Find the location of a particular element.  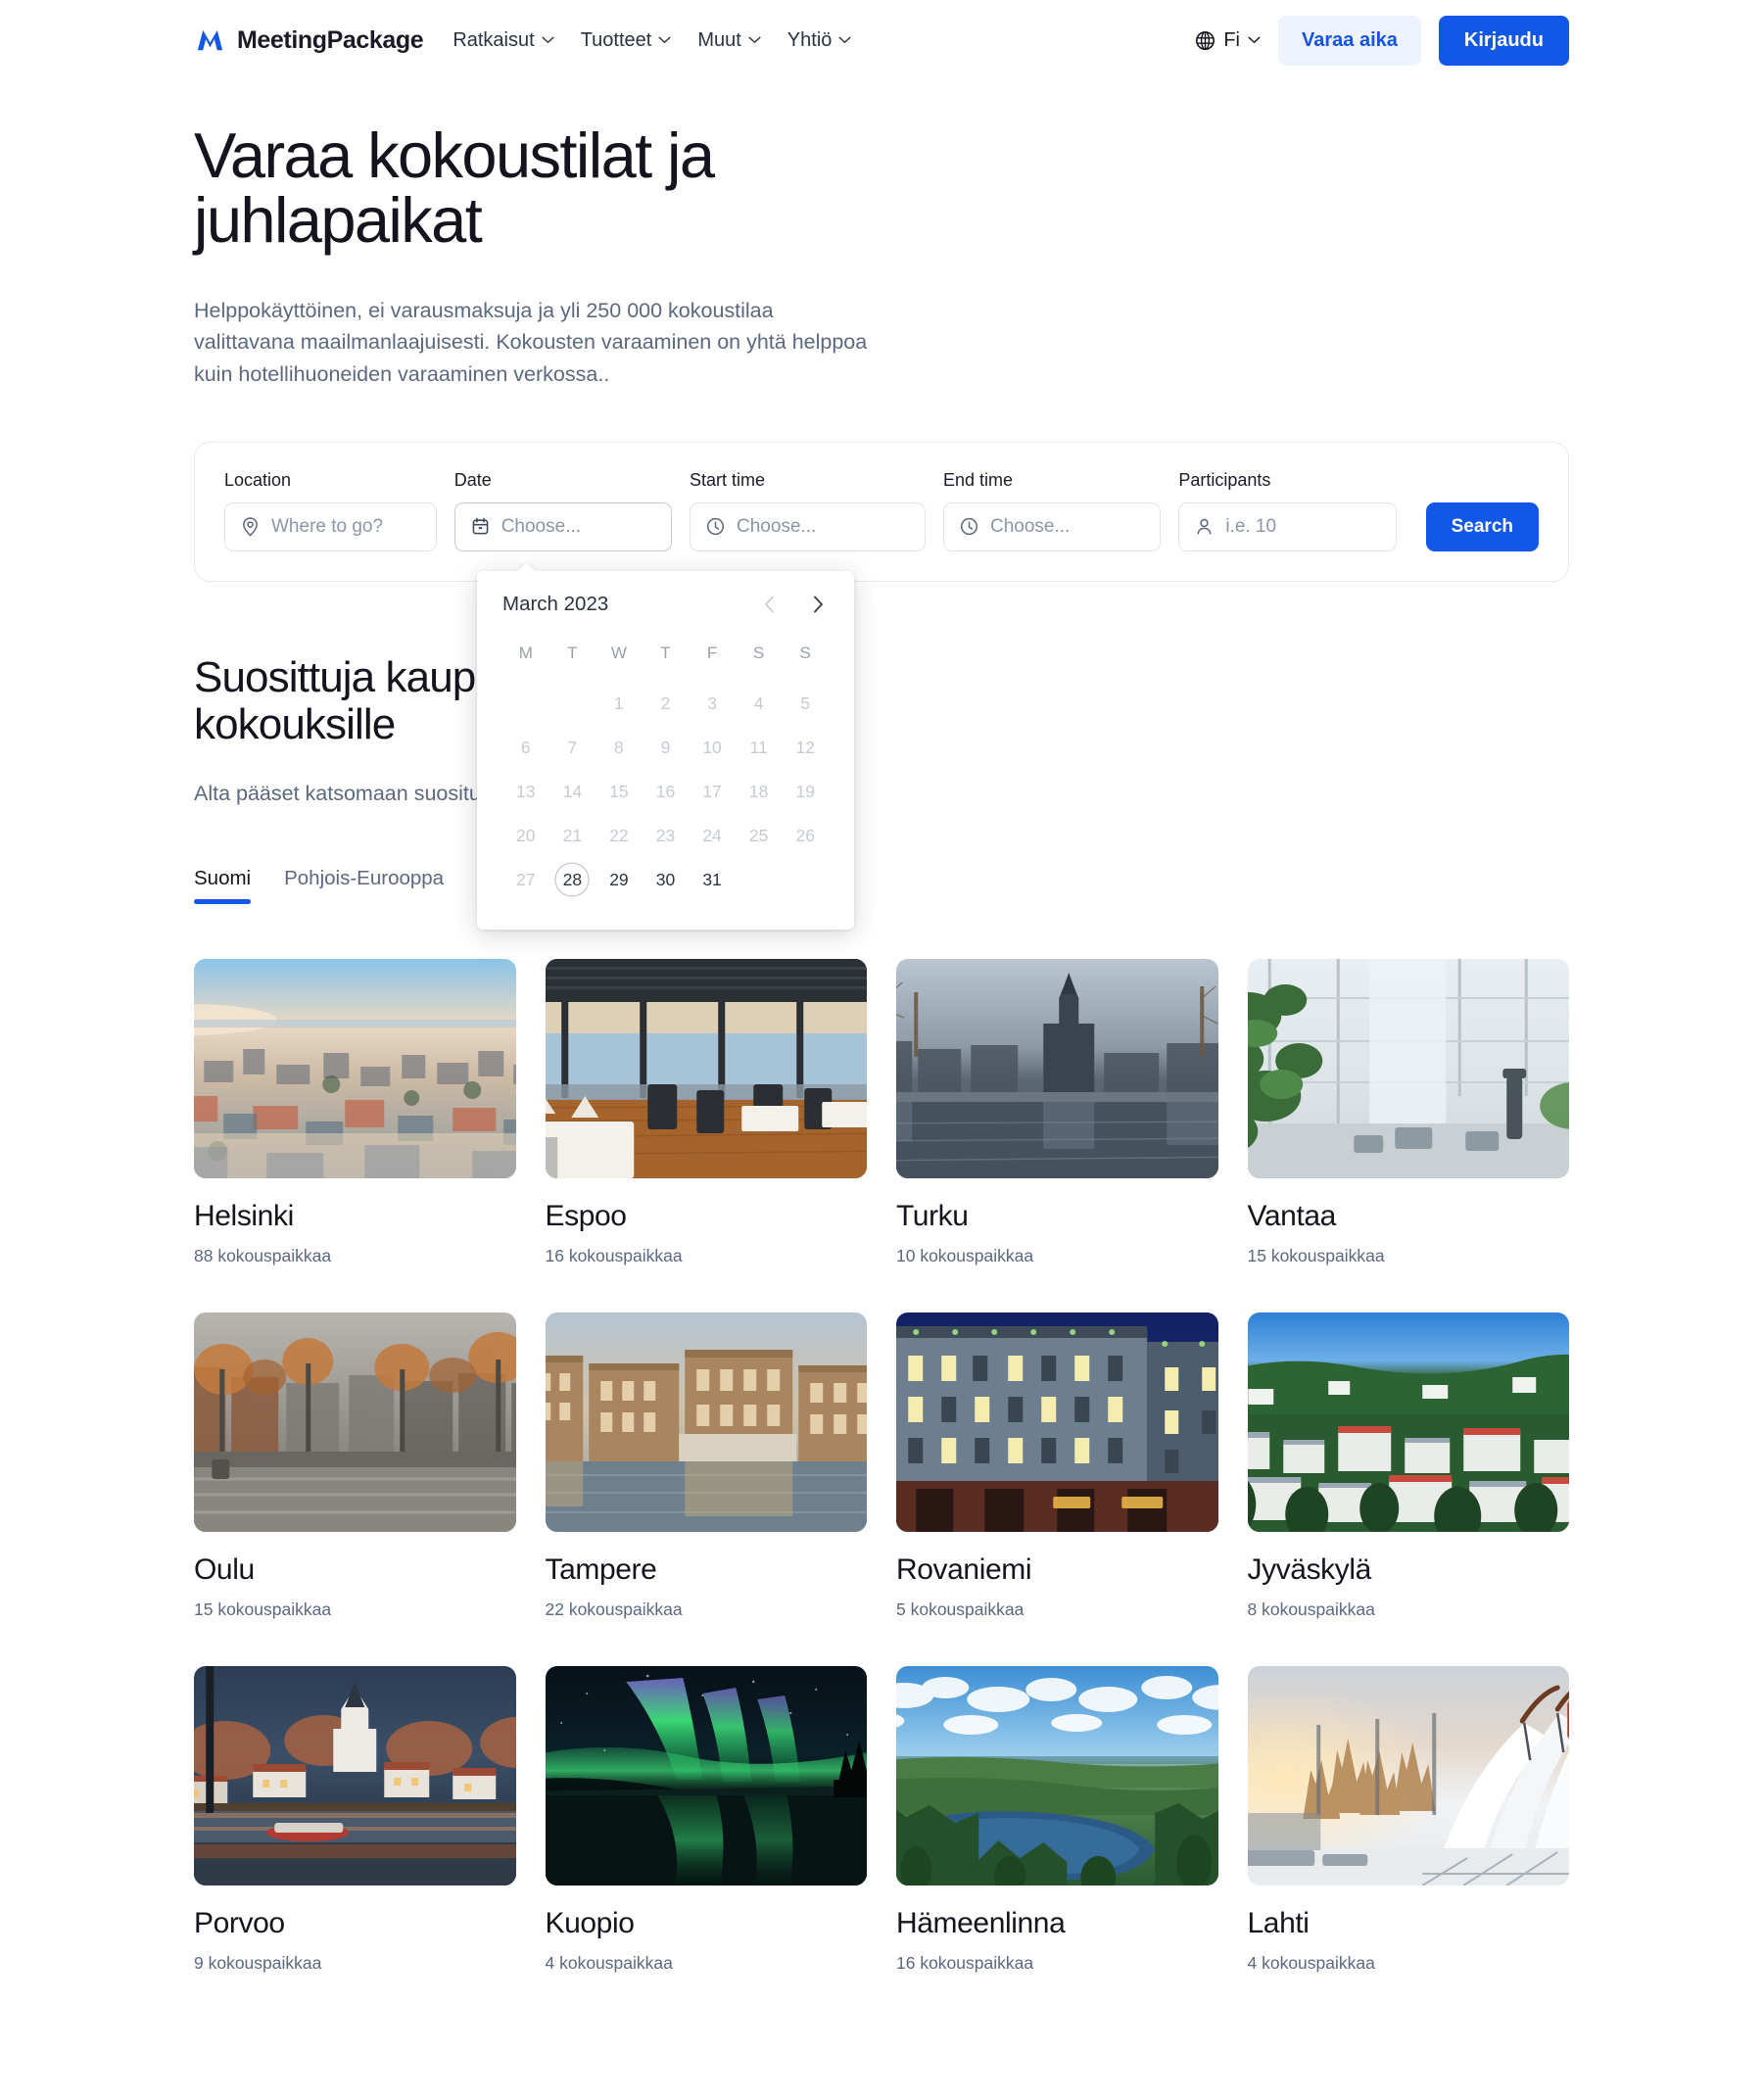

login-button: Kirjaudu is located at coordinates (1504, 40).